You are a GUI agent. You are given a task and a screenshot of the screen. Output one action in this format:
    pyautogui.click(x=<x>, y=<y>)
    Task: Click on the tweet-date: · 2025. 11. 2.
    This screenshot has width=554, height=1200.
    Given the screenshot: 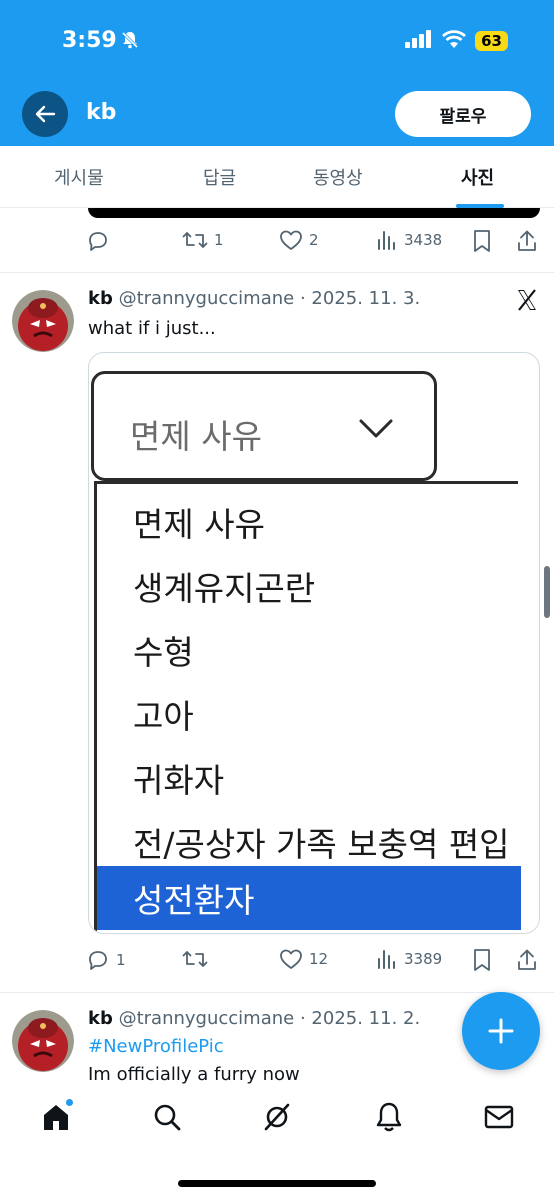 What is the action you would take?
    pyautogui.click(x=360, y=1018)
    